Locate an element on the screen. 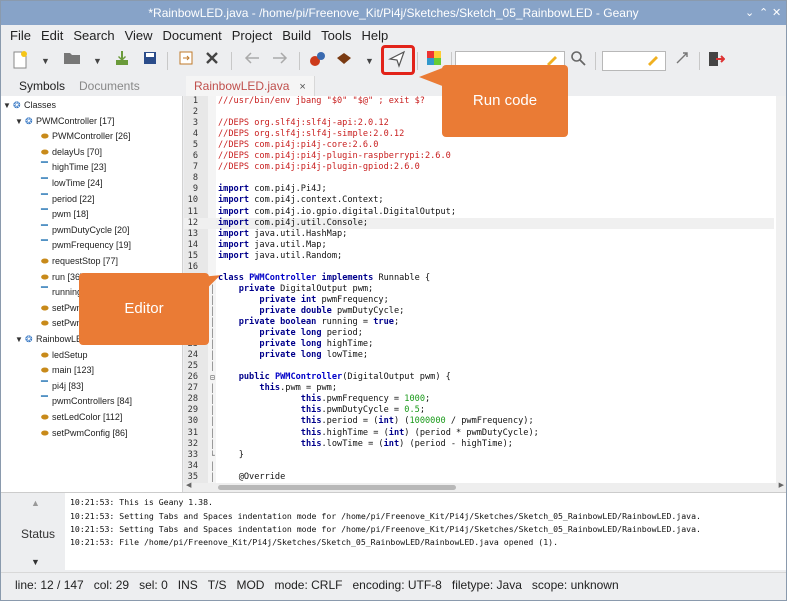 The width and height of the screenshot is (787, 601). code-line: 21│ private boolean running = true; is located at coordinates (479, 322).